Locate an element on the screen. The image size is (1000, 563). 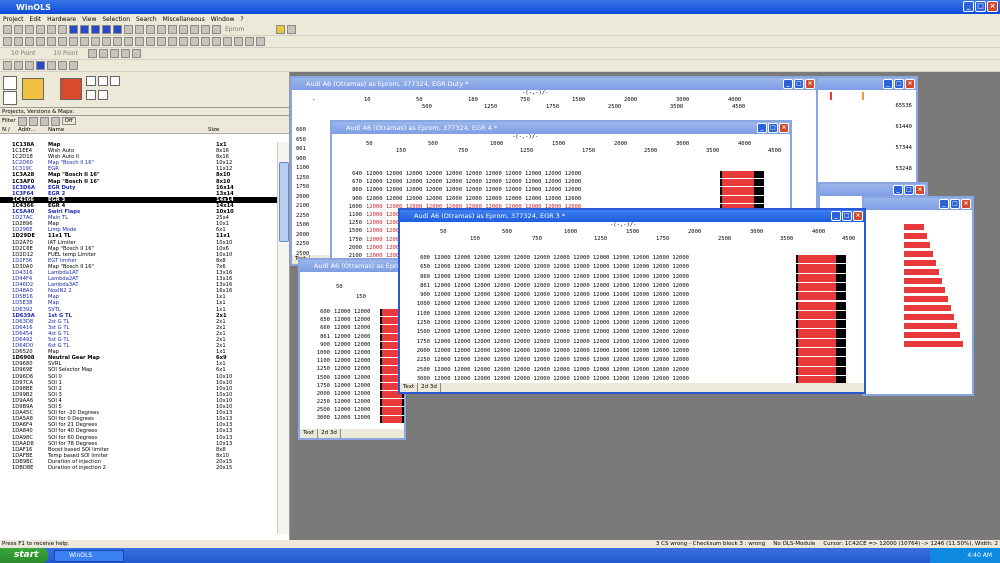
settings-icon is located at coordinates (281, 29).